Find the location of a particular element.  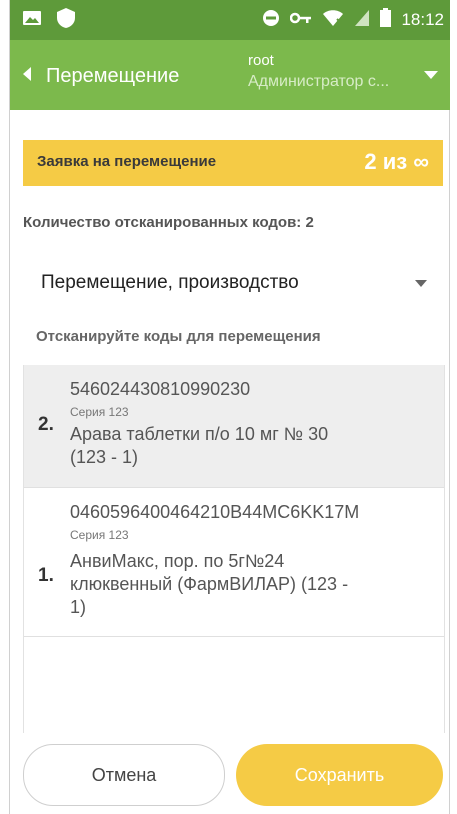

status-time: 18:12 is located at coordinates (422, 19).